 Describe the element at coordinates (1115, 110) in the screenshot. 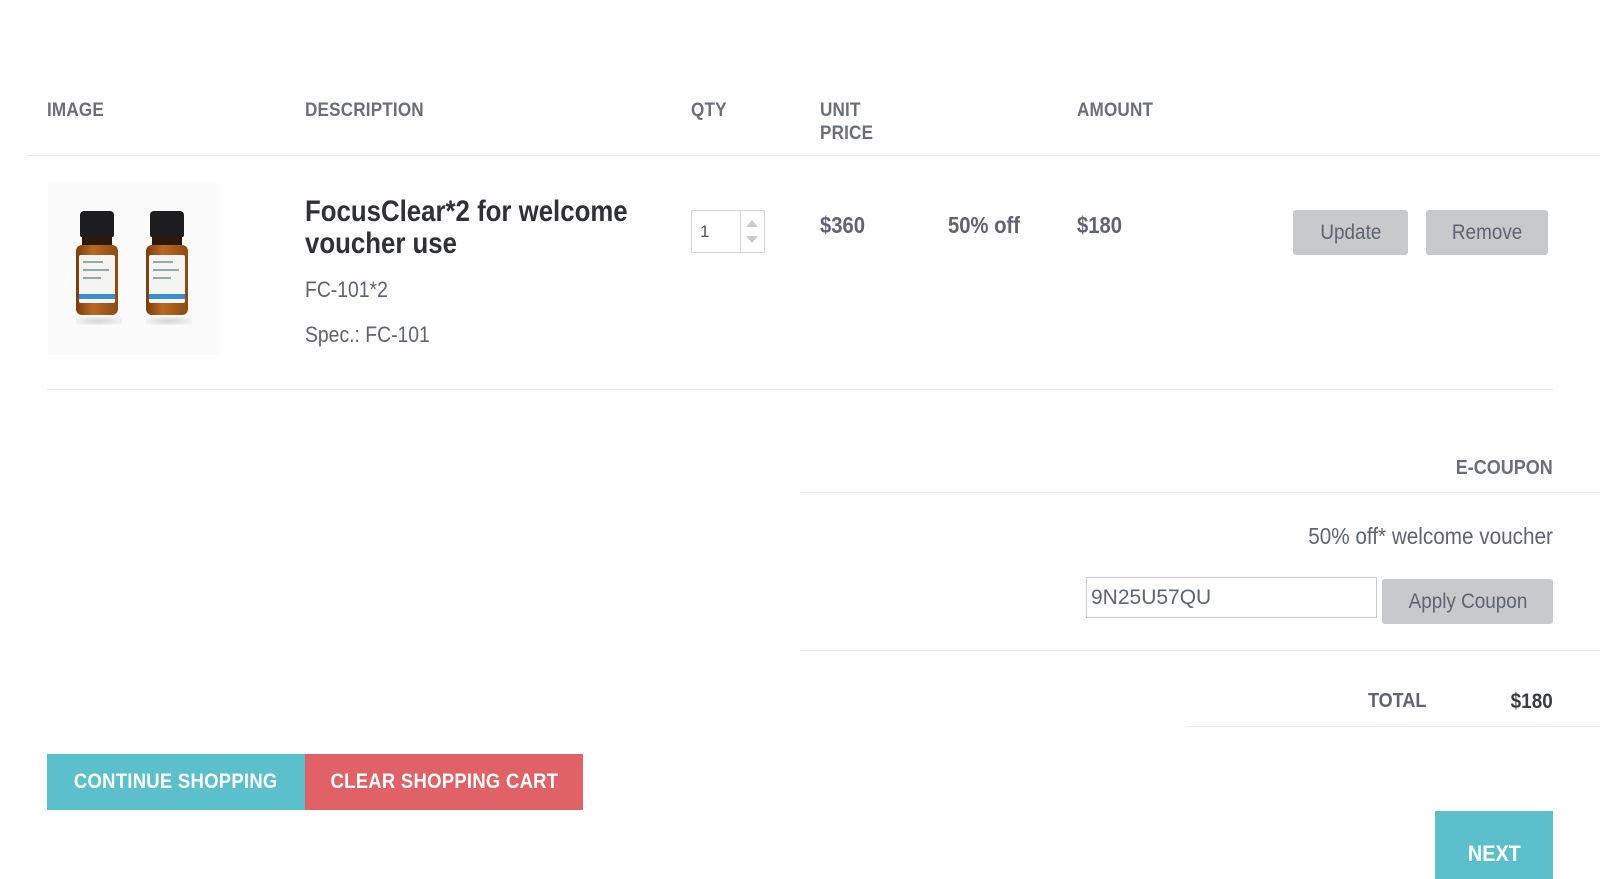

I see `column-header-amount: AMOUNT` at that location.